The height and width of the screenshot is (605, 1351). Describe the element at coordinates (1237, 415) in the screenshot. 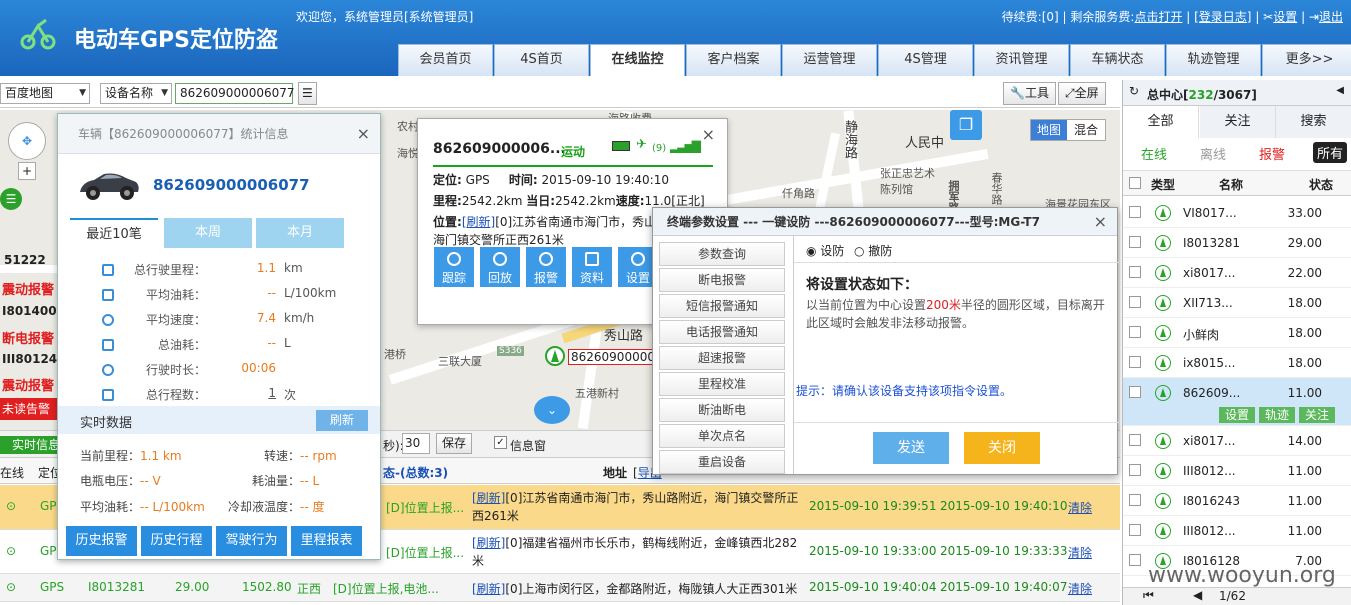

I see `row-settings-button: 设置` at that location.